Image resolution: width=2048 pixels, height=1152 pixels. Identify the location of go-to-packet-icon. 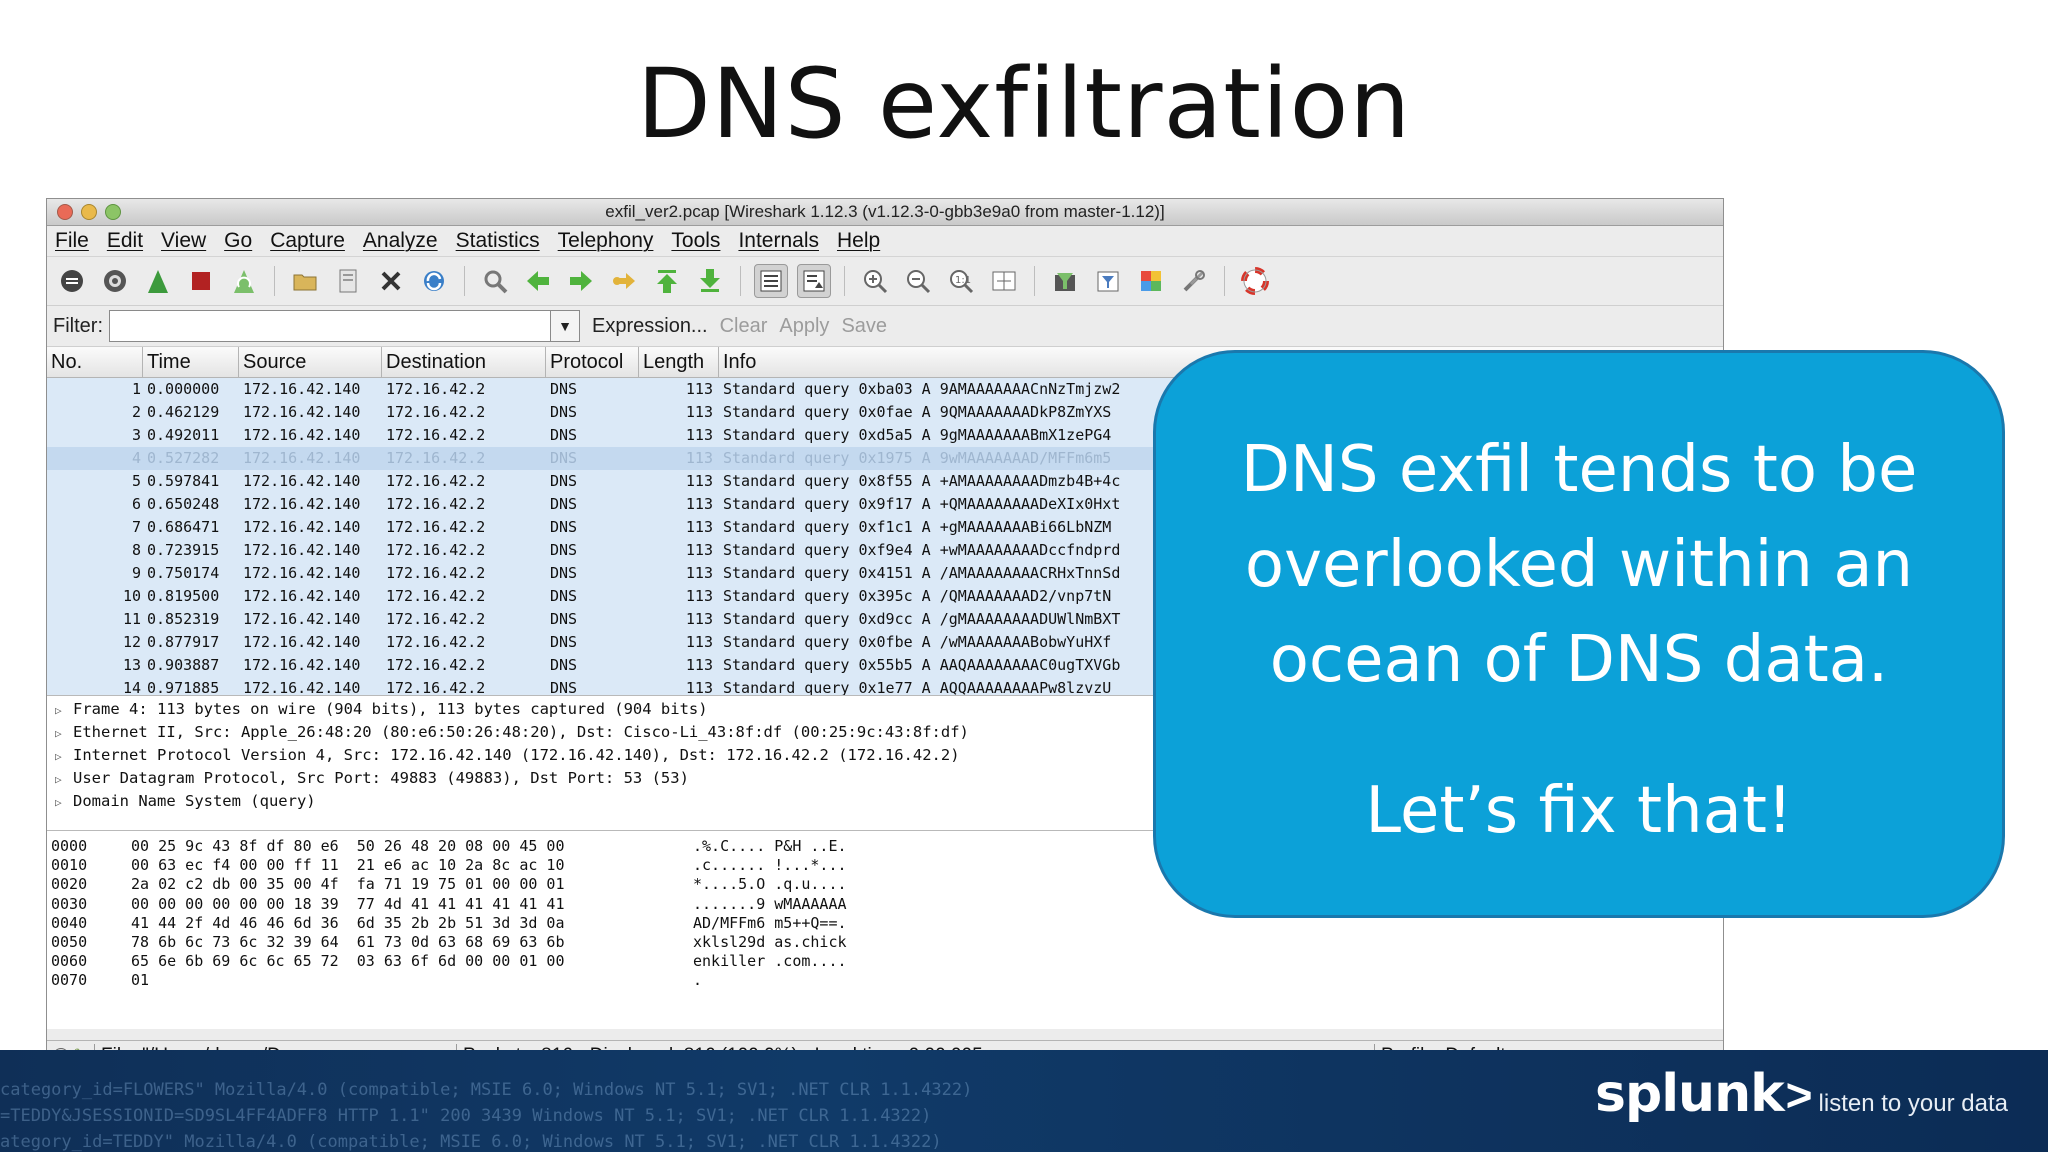
(624, 281).